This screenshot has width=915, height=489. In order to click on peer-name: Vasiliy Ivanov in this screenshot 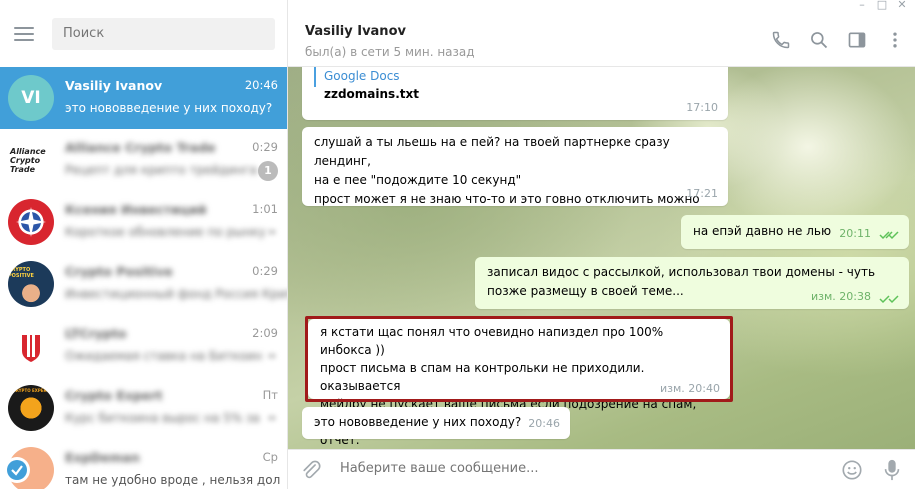, I will do `click(355, 31)`.